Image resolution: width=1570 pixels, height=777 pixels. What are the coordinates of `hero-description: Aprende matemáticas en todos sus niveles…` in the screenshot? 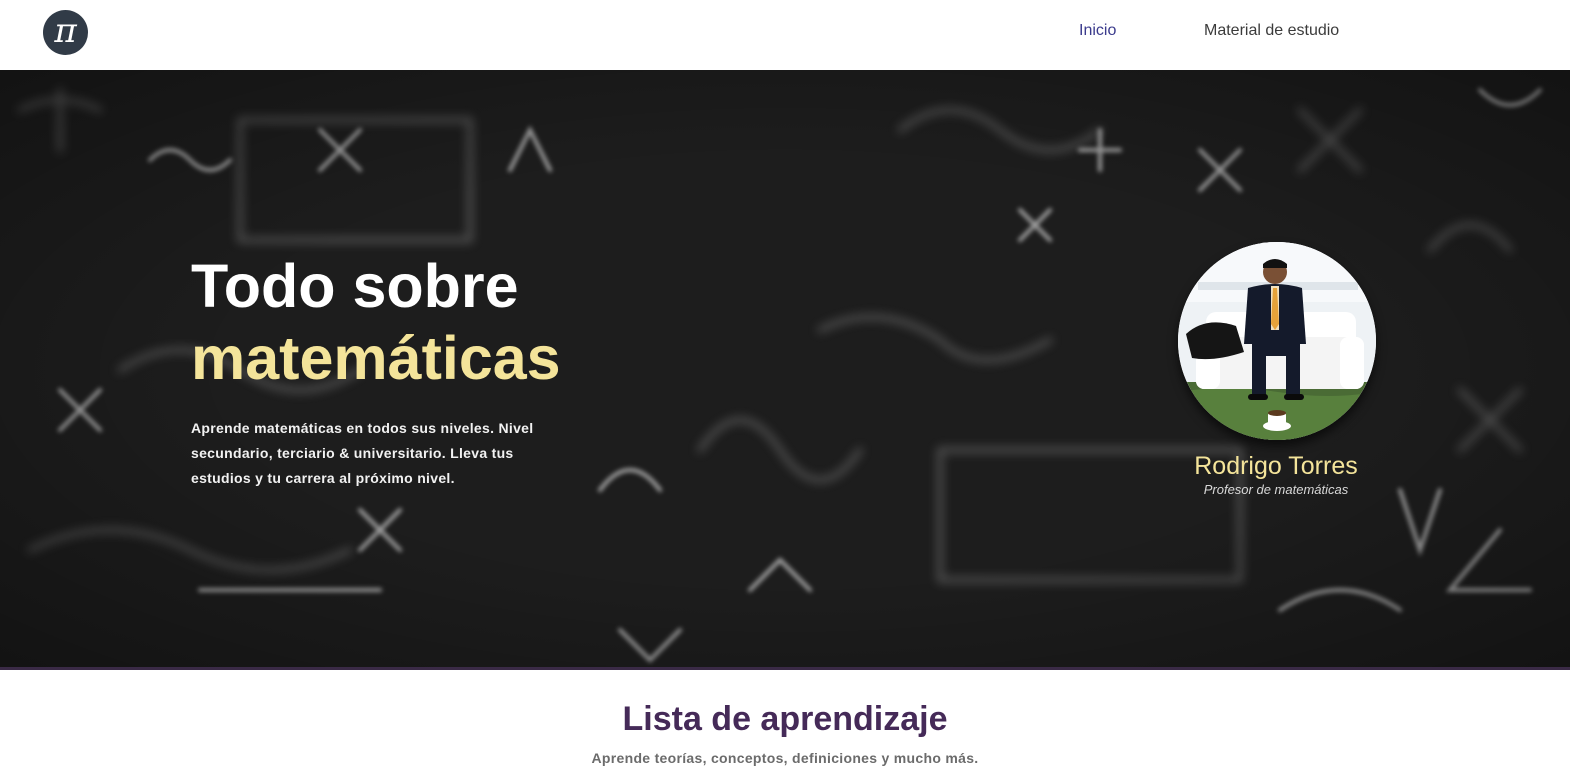 It's located at (362, 453).